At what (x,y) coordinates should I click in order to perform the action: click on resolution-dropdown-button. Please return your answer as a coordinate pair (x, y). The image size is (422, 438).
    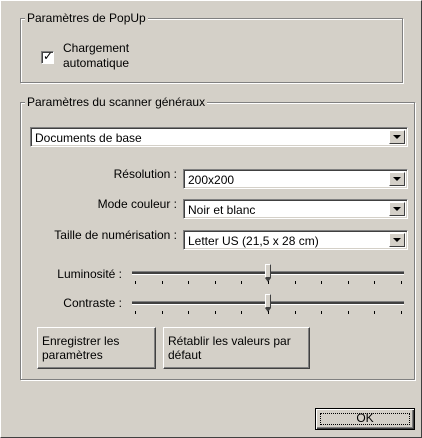
    Looking at the image, I should click on (397, 179).